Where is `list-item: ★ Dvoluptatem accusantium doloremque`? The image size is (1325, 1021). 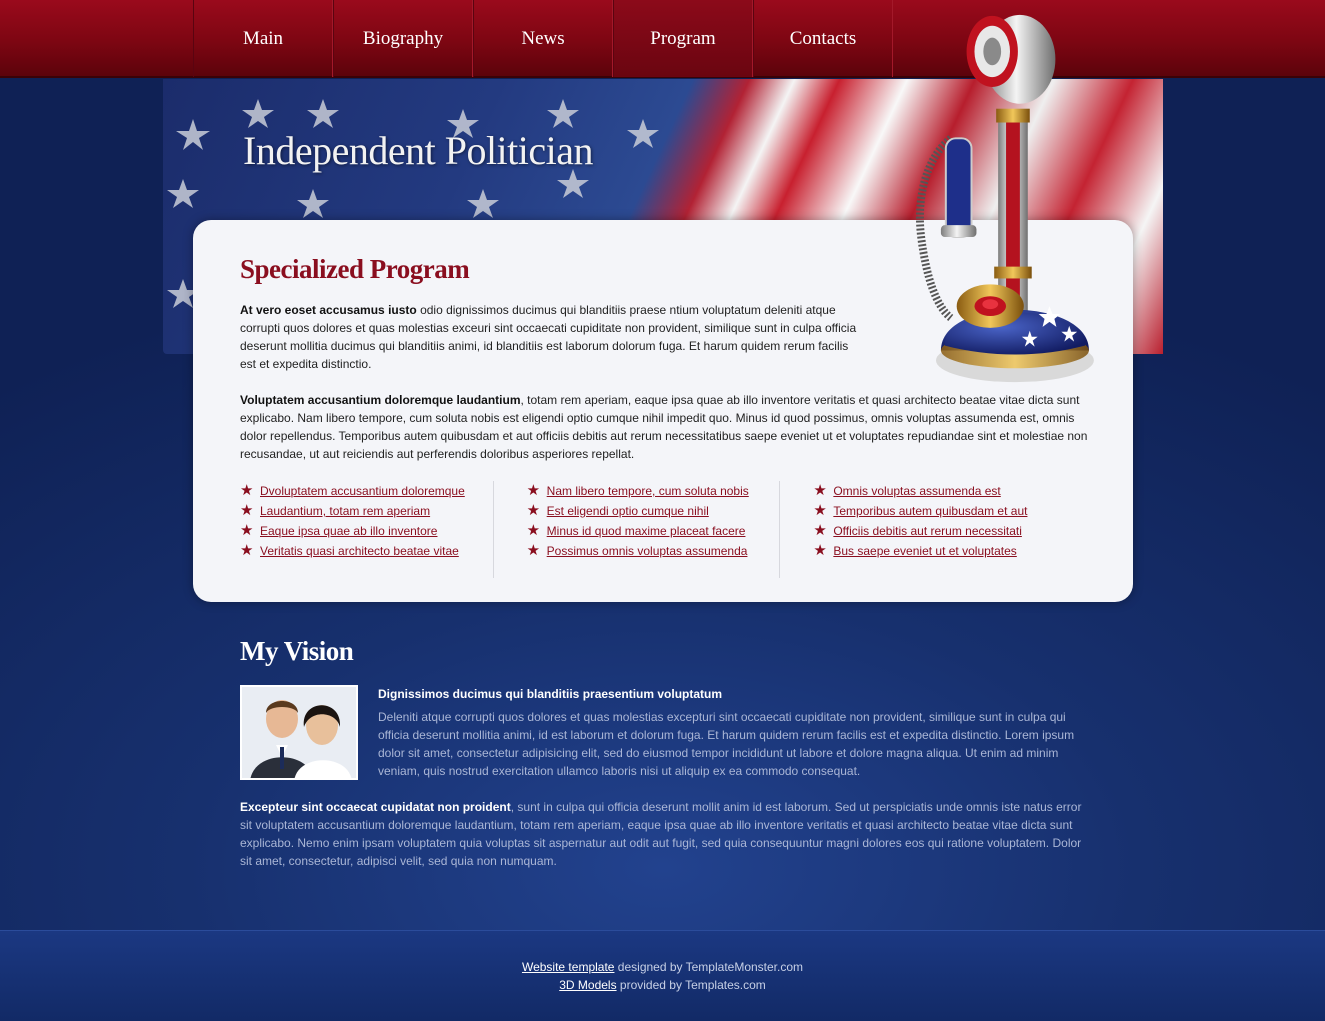 list-item: ★ Dvoluptatem accusantium doloremque is located at coordinates (383, 491).